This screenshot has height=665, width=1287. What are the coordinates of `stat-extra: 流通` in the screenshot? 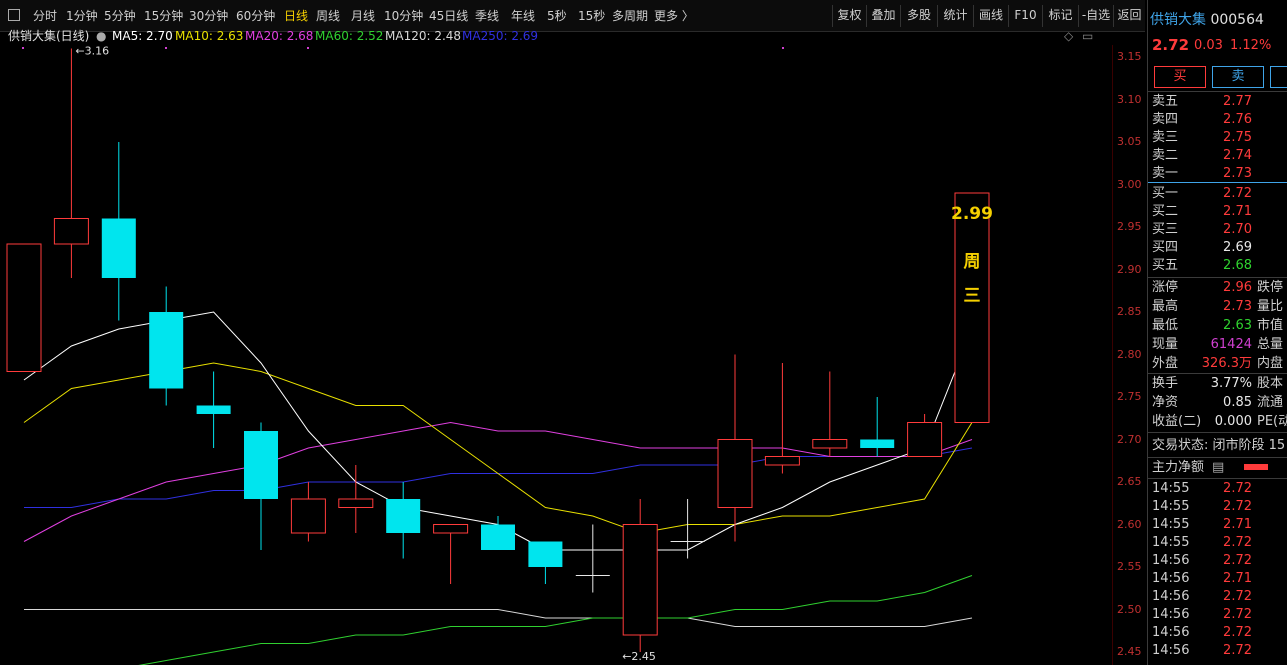 It's located at (1270, 402).